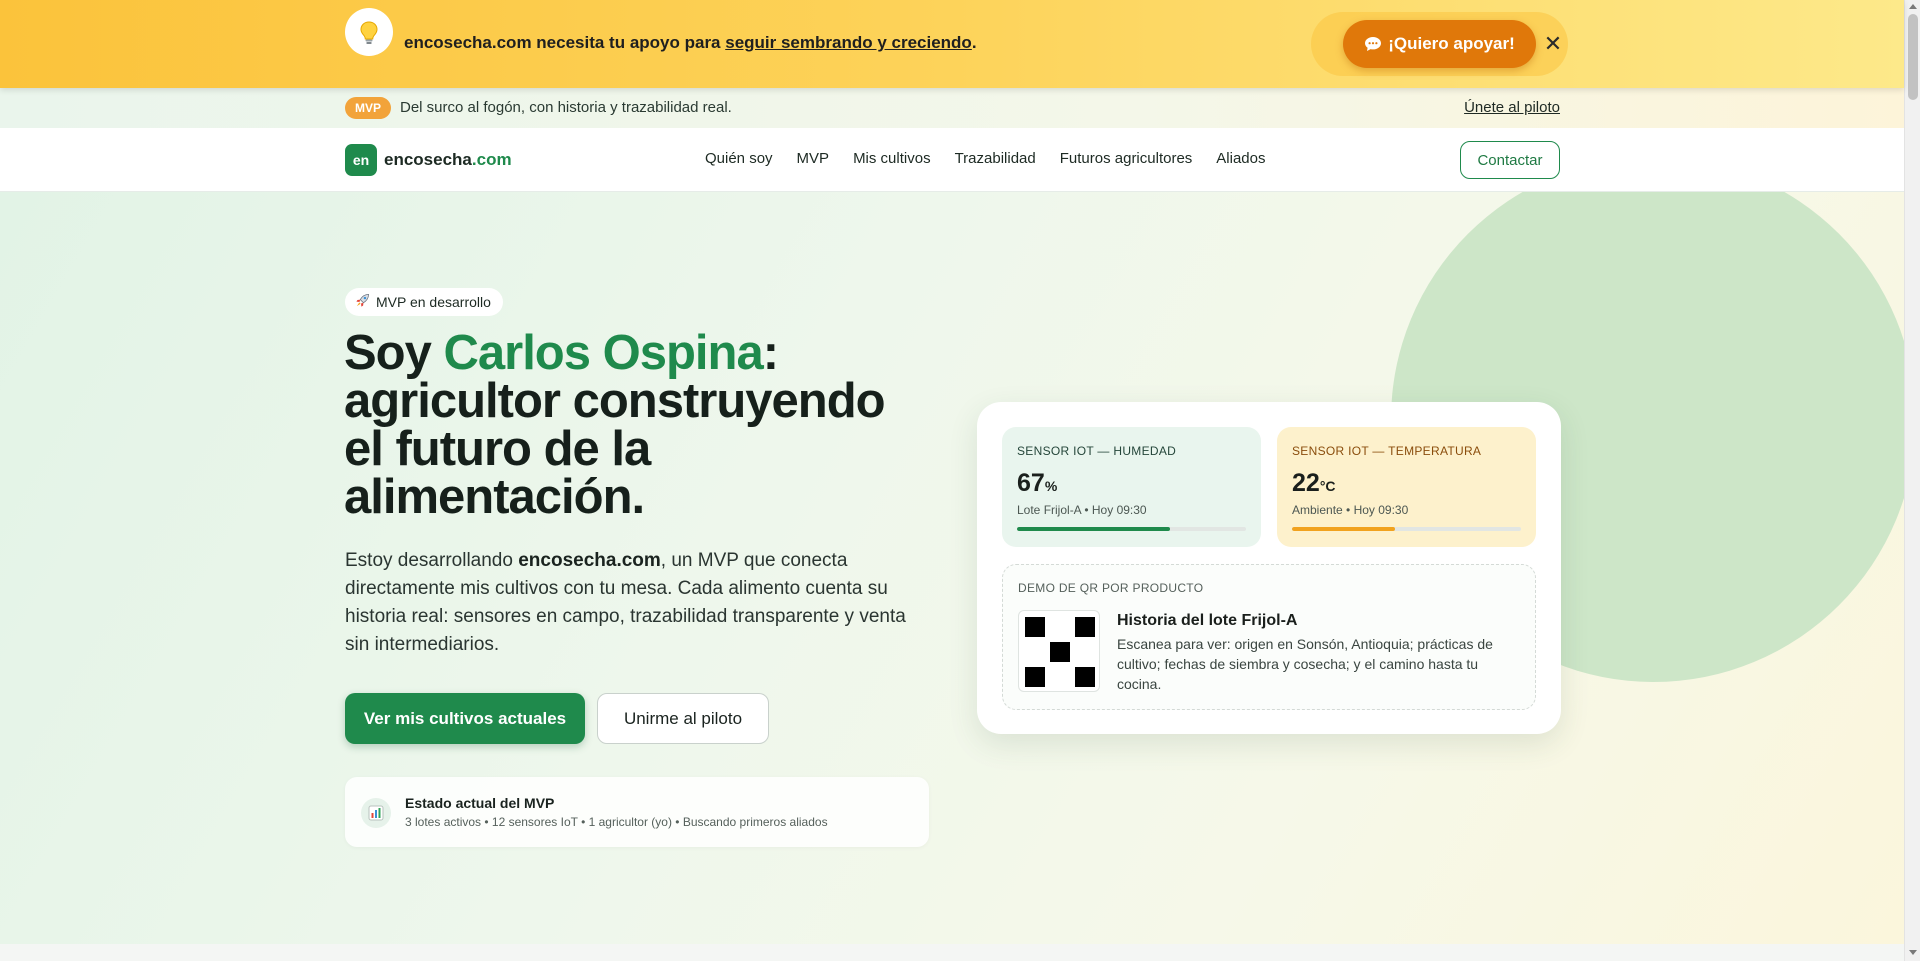 Image resolution: width=1920 pixels, height=961 pixels. I want to click on temperature-bar, so click(1406, 529).